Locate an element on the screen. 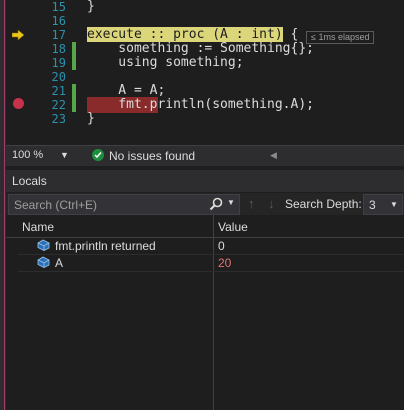 Image resolution: width=404 pixels, height=410 pixels. search-next-arrow-icon: ↓ is located at coordinates (271, 203).